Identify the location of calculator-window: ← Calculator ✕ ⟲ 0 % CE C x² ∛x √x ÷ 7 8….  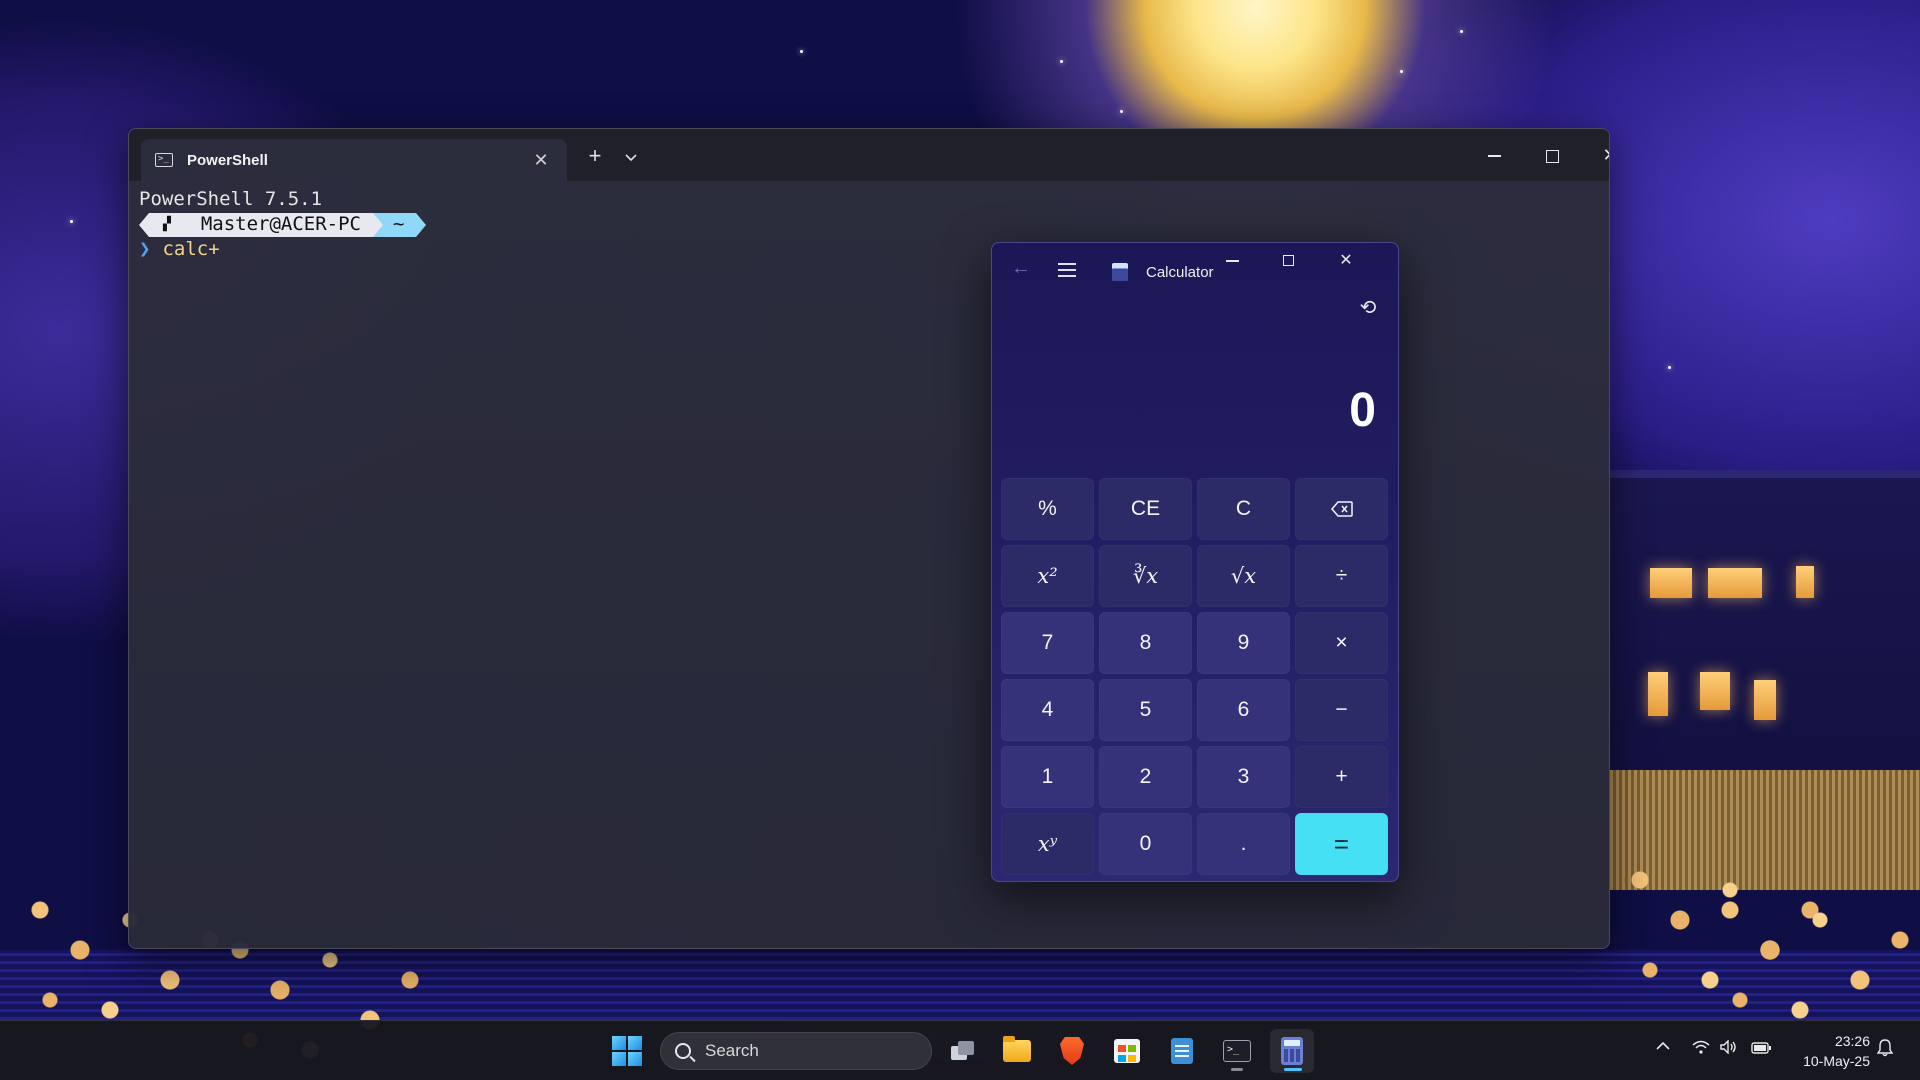
(1195, 562).